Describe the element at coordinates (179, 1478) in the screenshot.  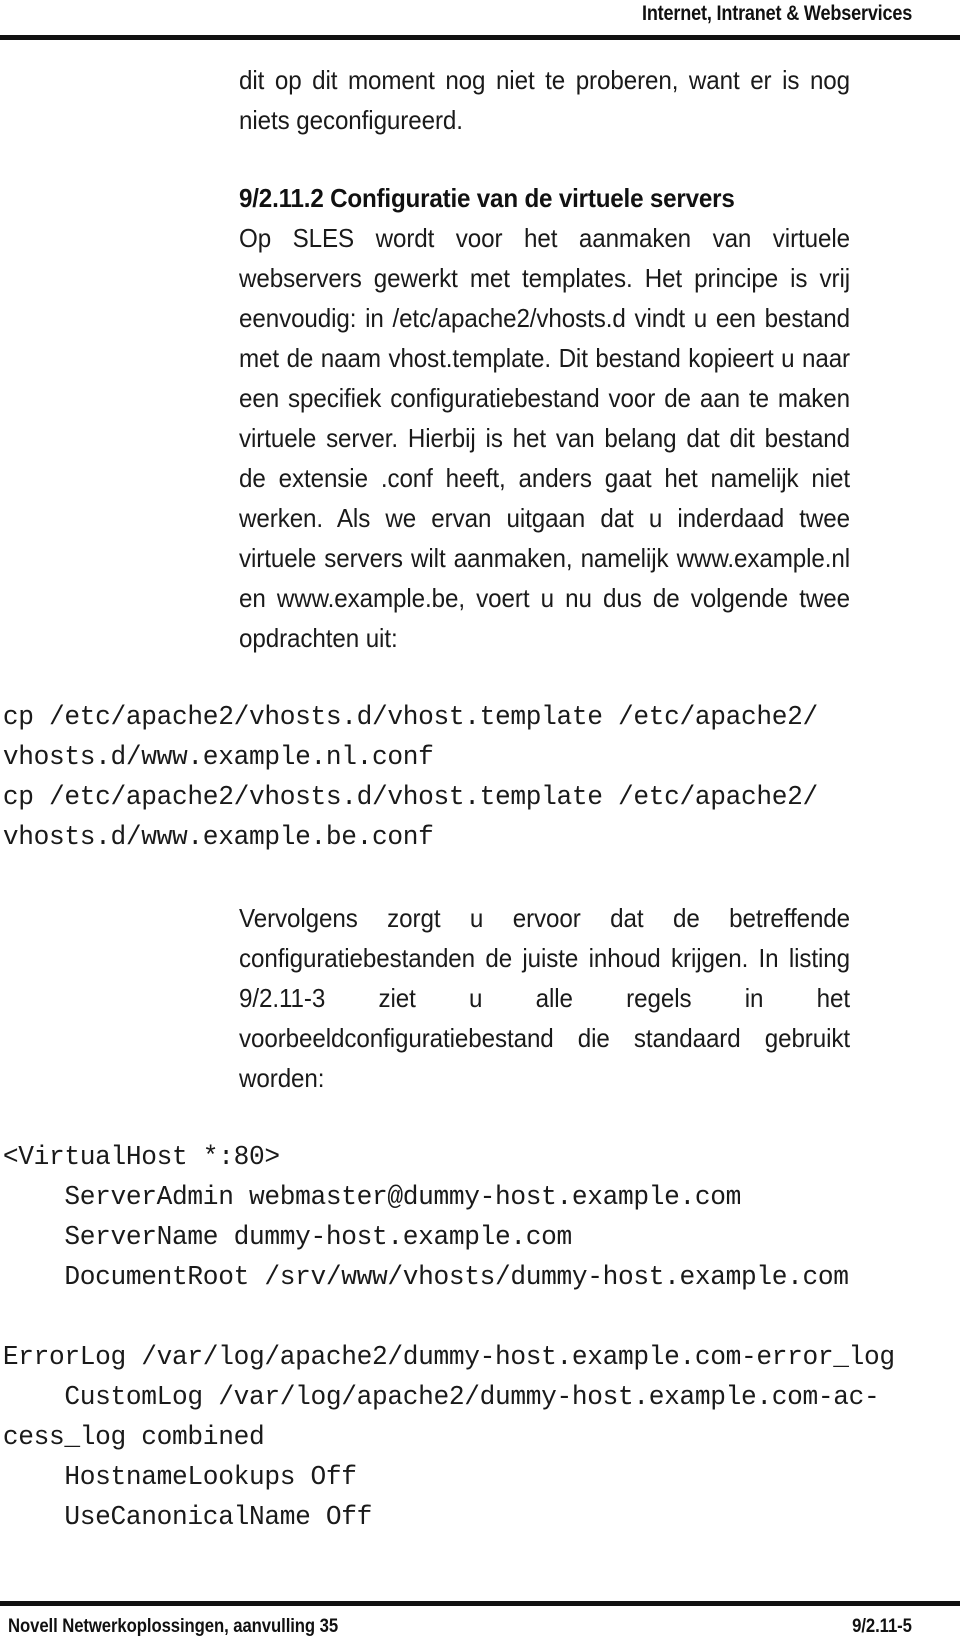
I see `code-line: HostnameLookups Off` at that location.